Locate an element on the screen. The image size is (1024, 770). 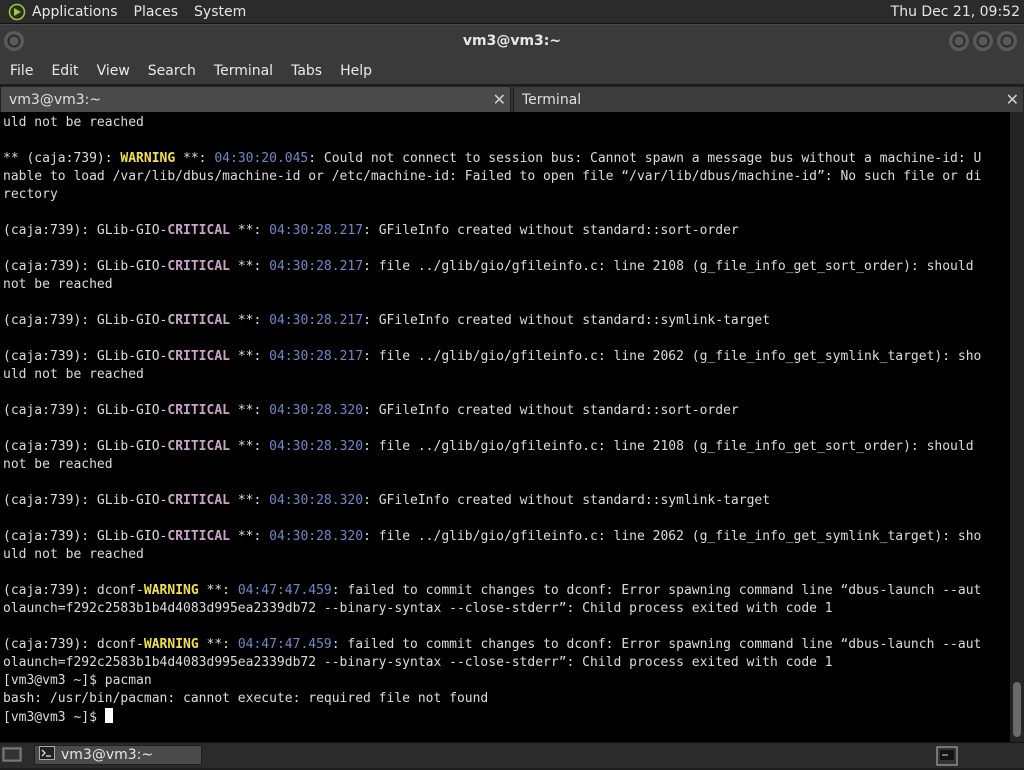
close-window-button is located at coordinates (1007, 41).